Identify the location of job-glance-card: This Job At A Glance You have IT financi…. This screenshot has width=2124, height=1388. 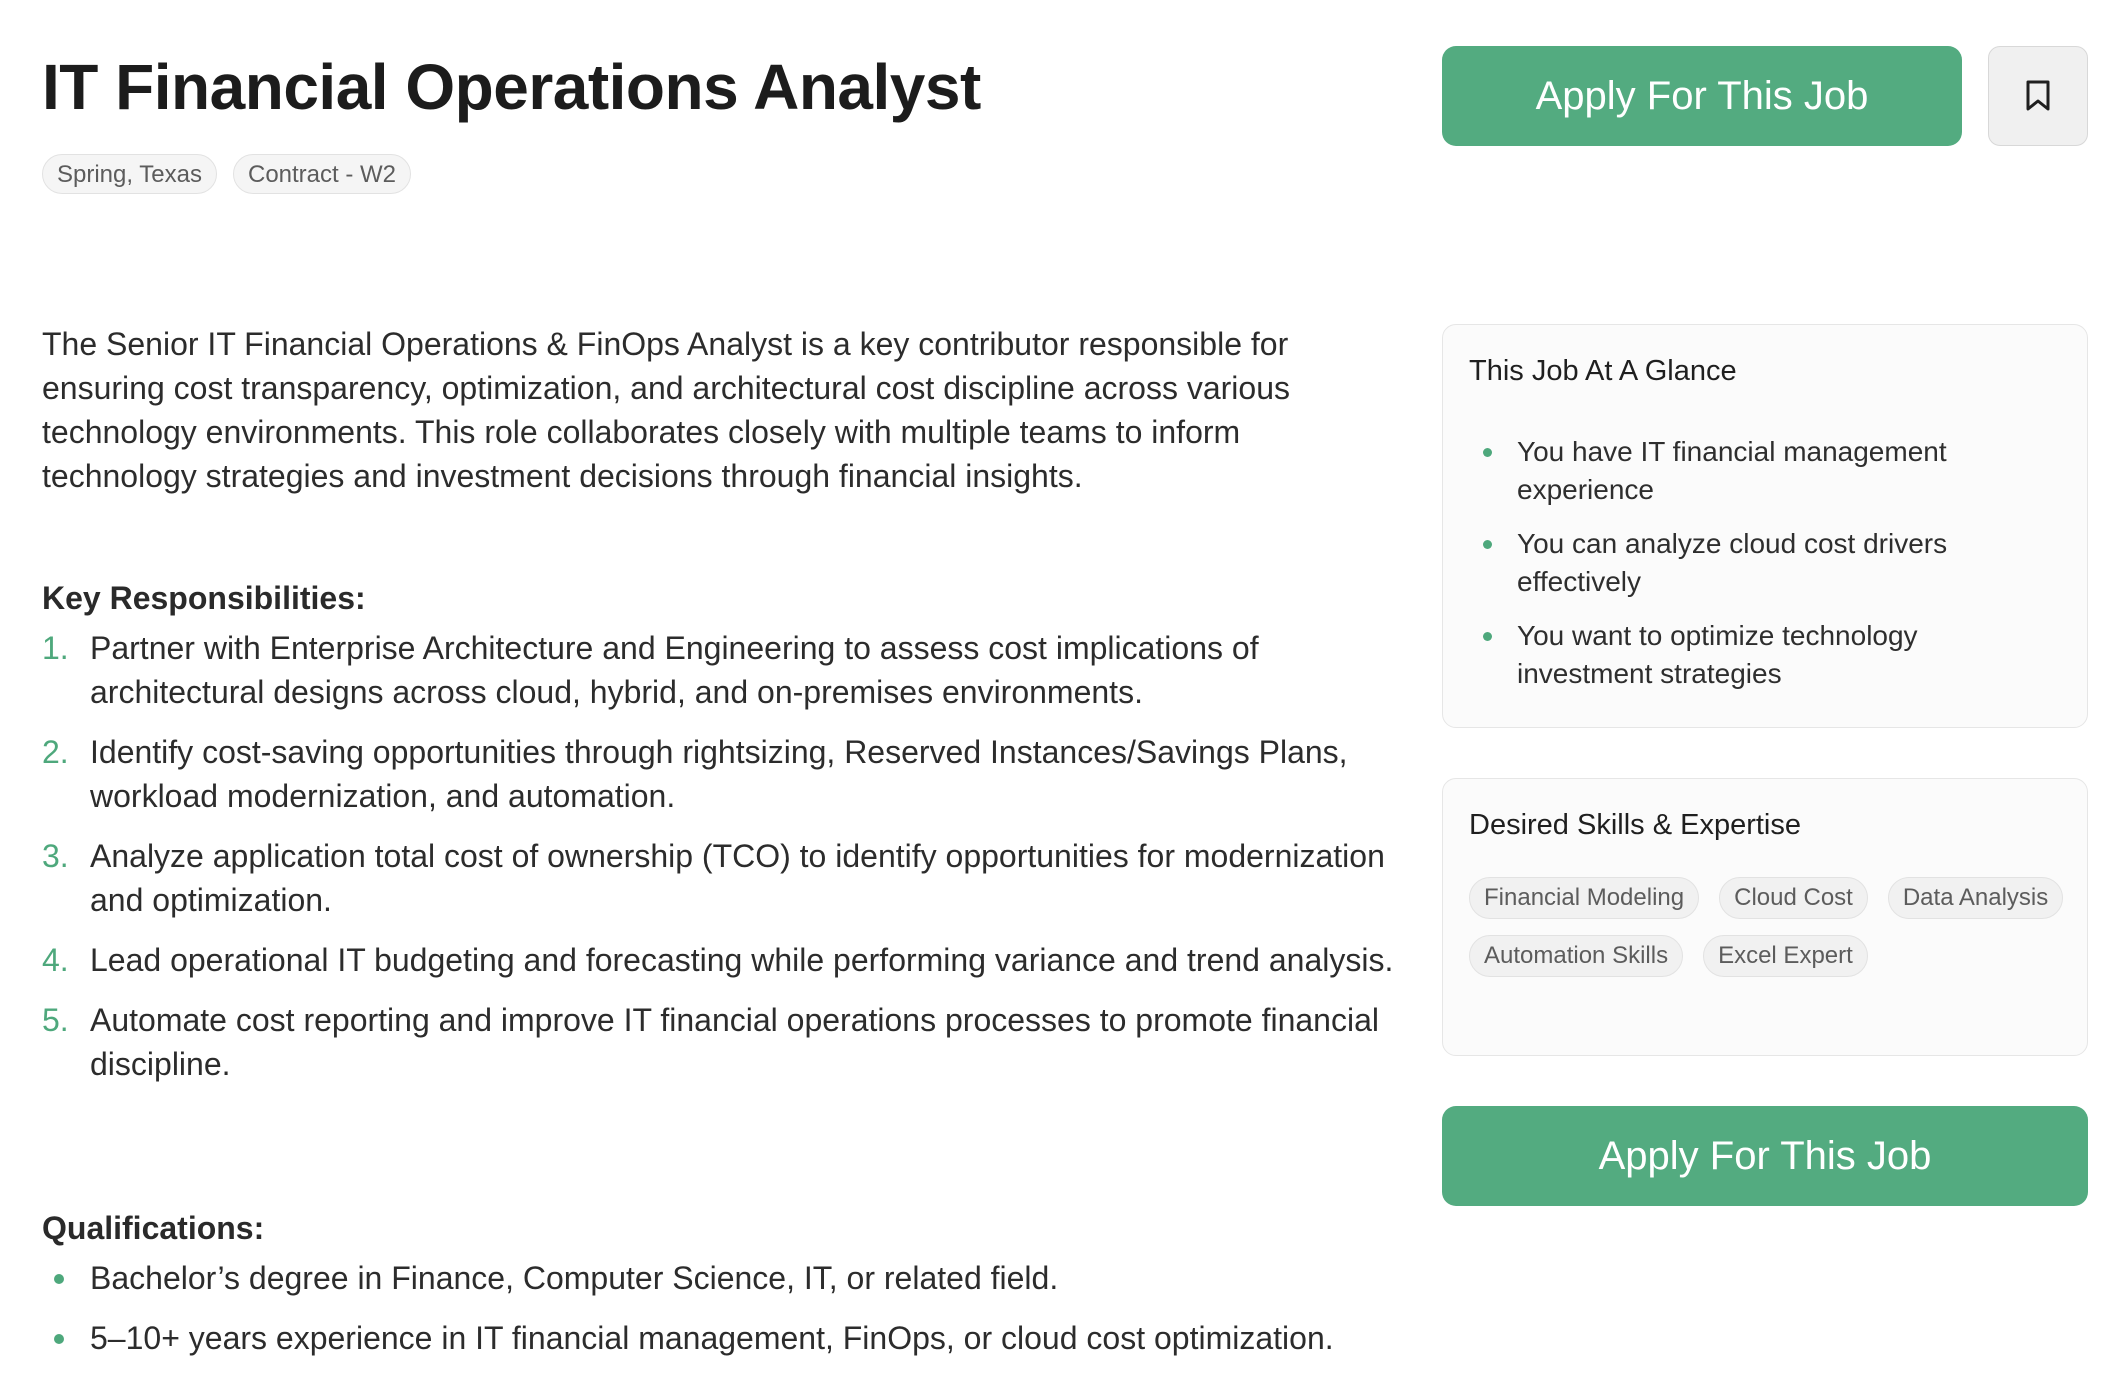
(1765, 526).